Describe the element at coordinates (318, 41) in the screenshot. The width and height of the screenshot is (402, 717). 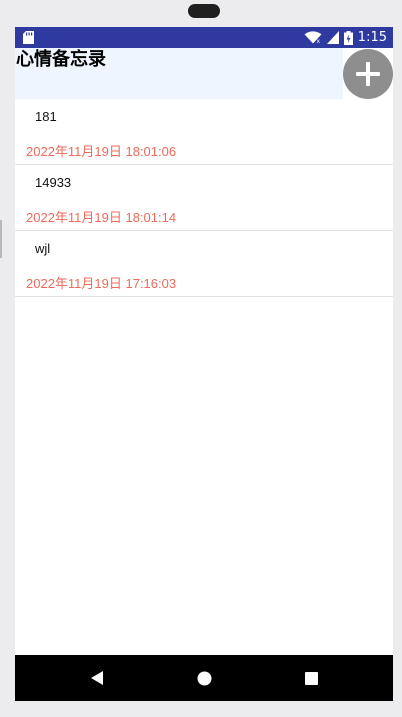
I see `svg-text: x` at that location.